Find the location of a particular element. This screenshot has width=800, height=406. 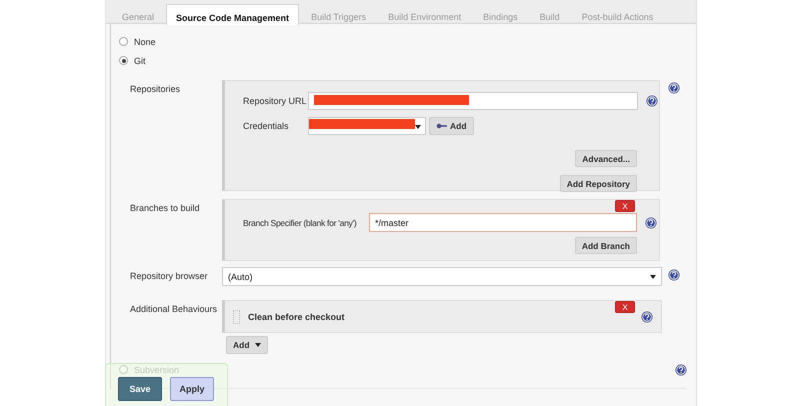

section-label: Repository browser is located at coordinates (169, 275).